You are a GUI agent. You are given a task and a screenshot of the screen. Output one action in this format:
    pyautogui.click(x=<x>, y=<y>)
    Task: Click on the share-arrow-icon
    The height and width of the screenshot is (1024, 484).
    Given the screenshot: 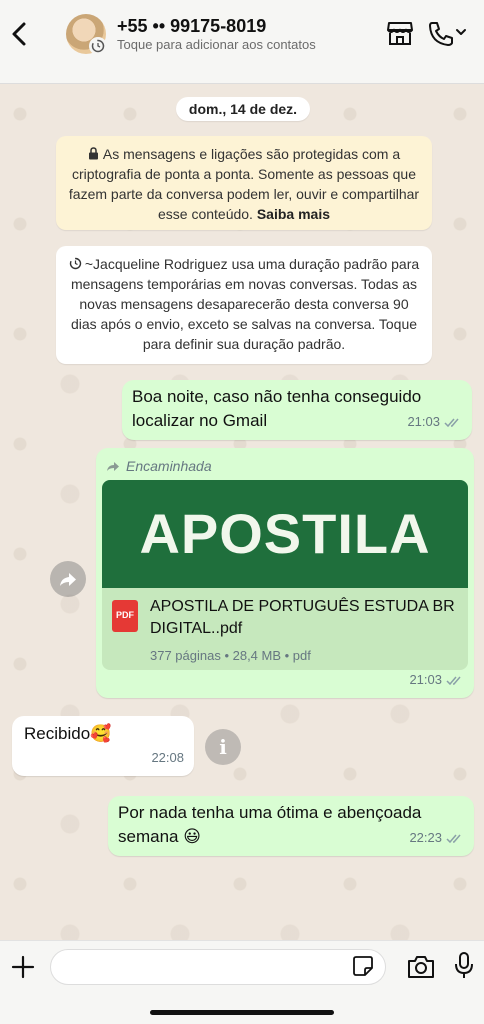 What is the action you would take?
    pyautogui.click(x=68, y=579)
    